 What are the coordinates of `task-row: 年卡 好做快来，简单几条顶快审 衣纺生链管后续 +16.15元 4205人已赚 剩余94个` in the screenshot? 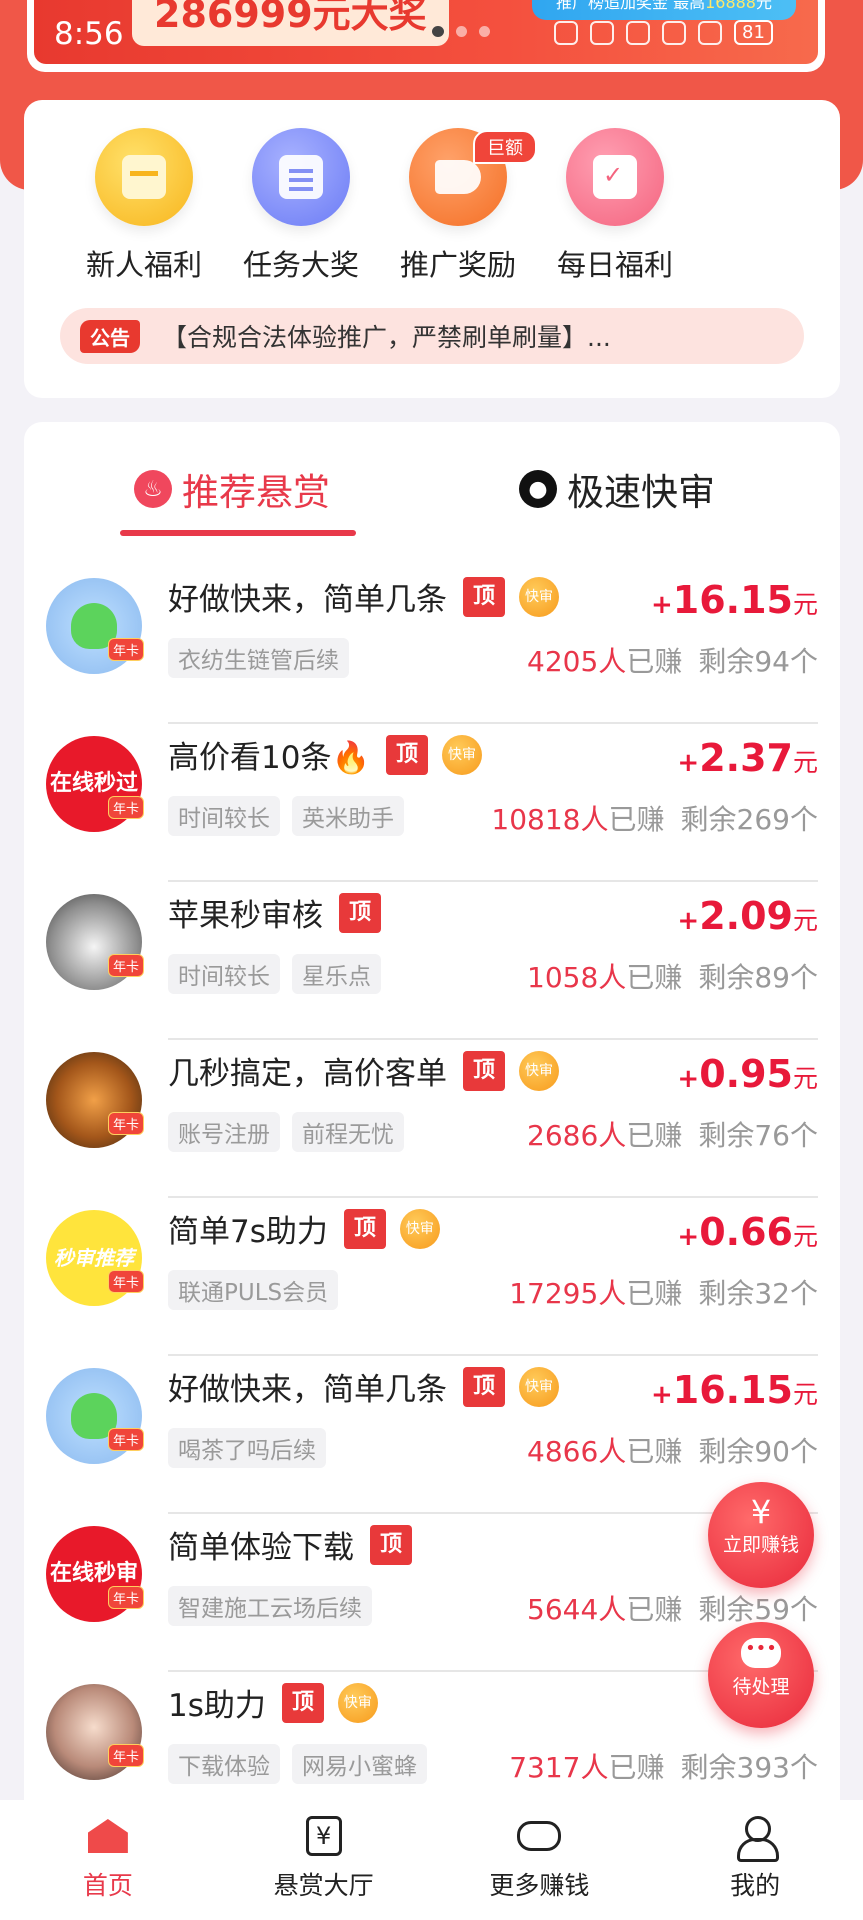 It's located at (432, 645).